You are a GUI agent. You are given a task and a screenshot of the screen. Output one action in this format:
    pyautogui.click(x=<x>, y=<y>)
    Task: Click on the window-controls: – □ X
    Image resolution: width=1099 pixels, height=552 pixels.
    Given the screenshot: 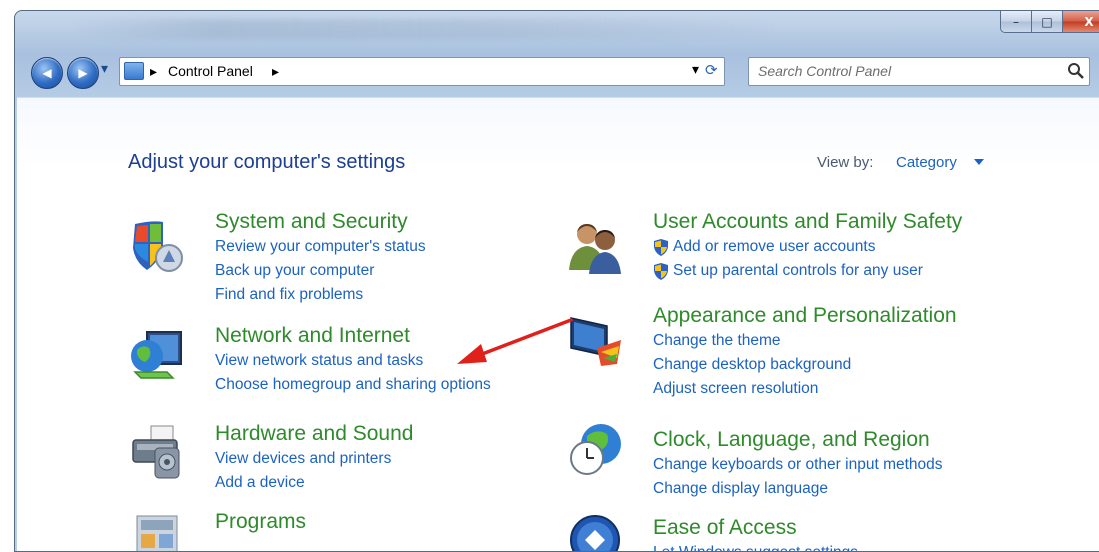 What is the action you would take?
    pyautogui.click(x=1049, y=22)
    